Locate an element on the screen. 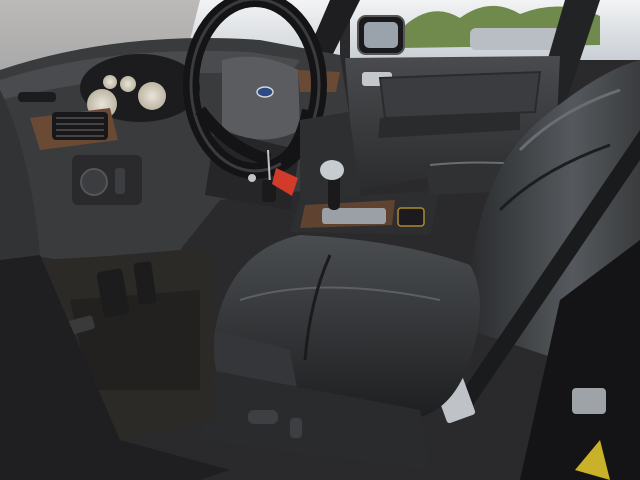  parked-car-background is located at coordinates (515, 39).